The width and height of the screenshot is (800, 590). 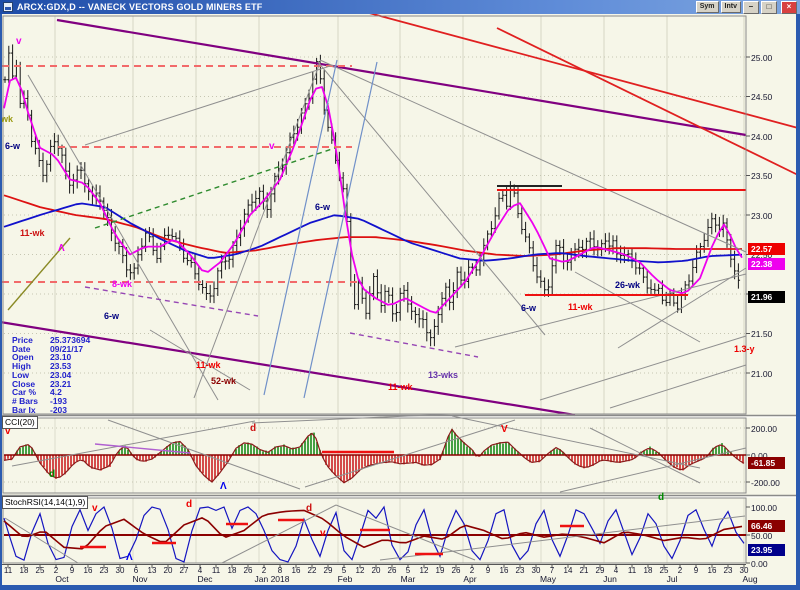 I want to click on window-border-bottom, so click(x=400, y=587).